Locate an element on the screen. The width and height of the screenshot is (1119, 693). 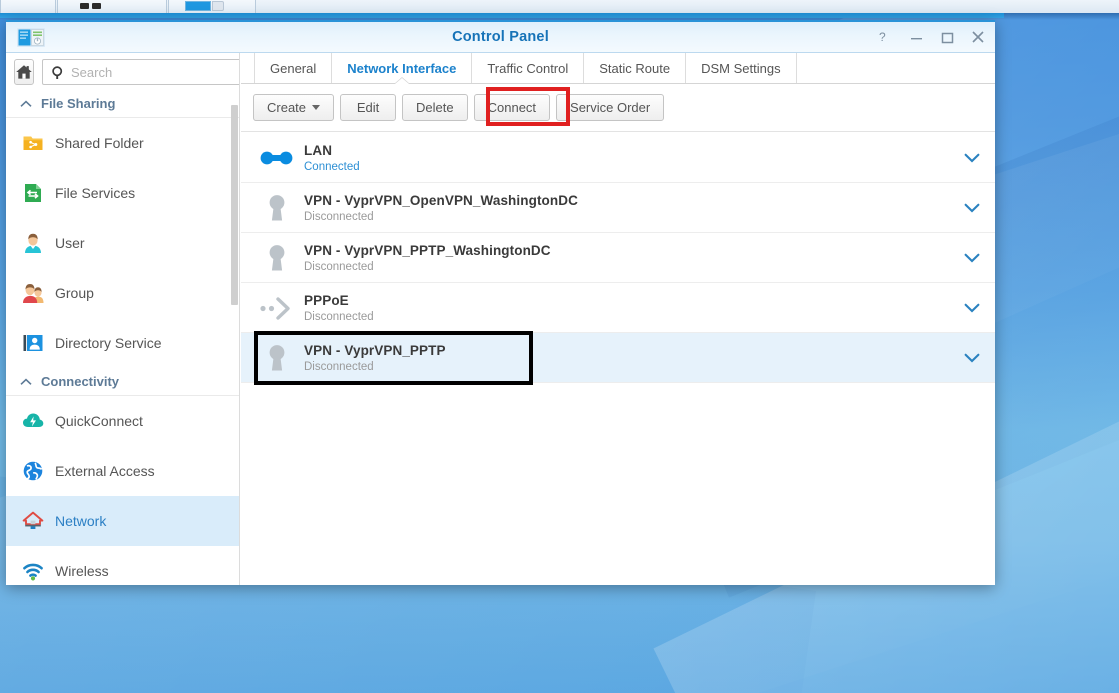
action-toolbar: Create Edit Delete Connect Service Order is located at coordinates (618, 108).